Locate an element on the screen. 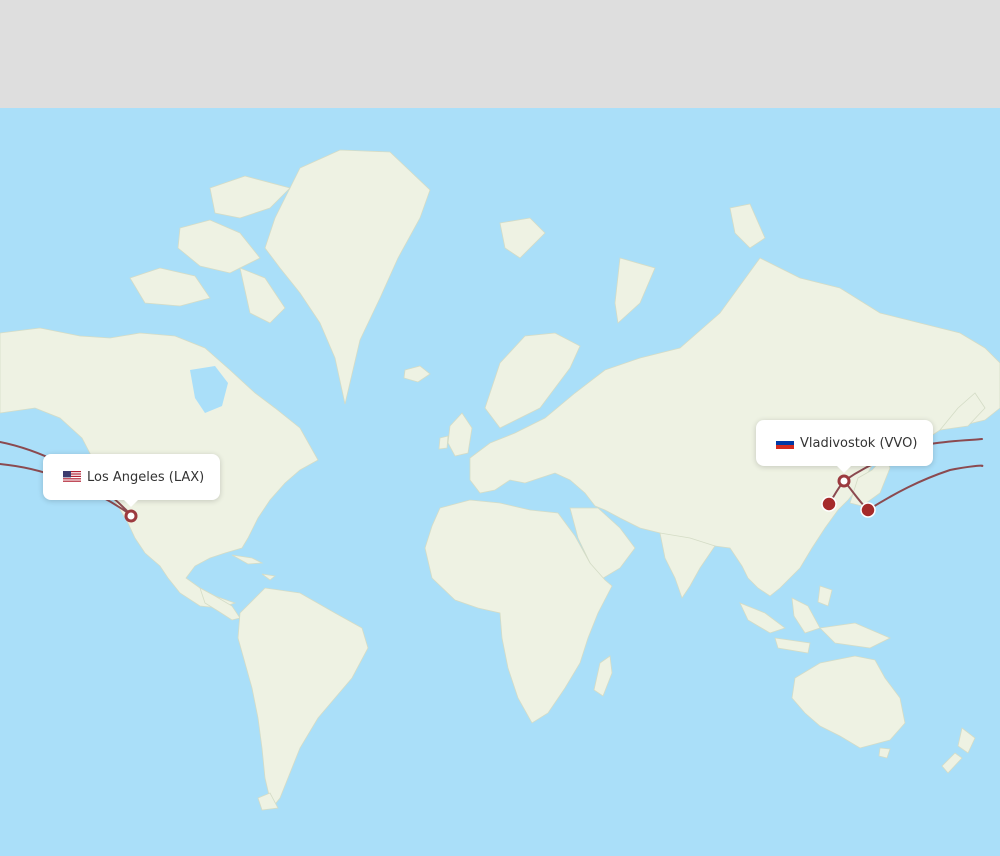 The image size is (1000, 856). lax-marker-icon is located at coordinates (131, 516).